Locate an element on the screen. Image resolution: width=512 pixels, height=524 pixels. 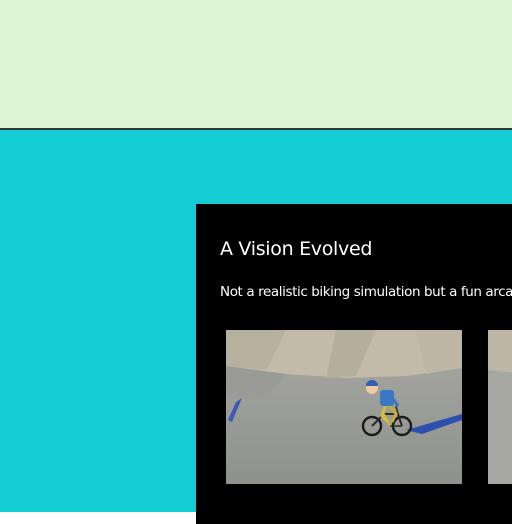
bmx-rider-image is located at coordinates (344, 407).